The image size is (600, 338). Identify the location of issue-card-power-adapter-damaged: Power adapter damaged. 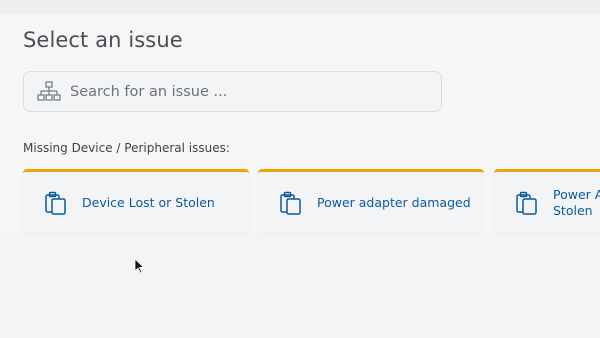
(371, 201).